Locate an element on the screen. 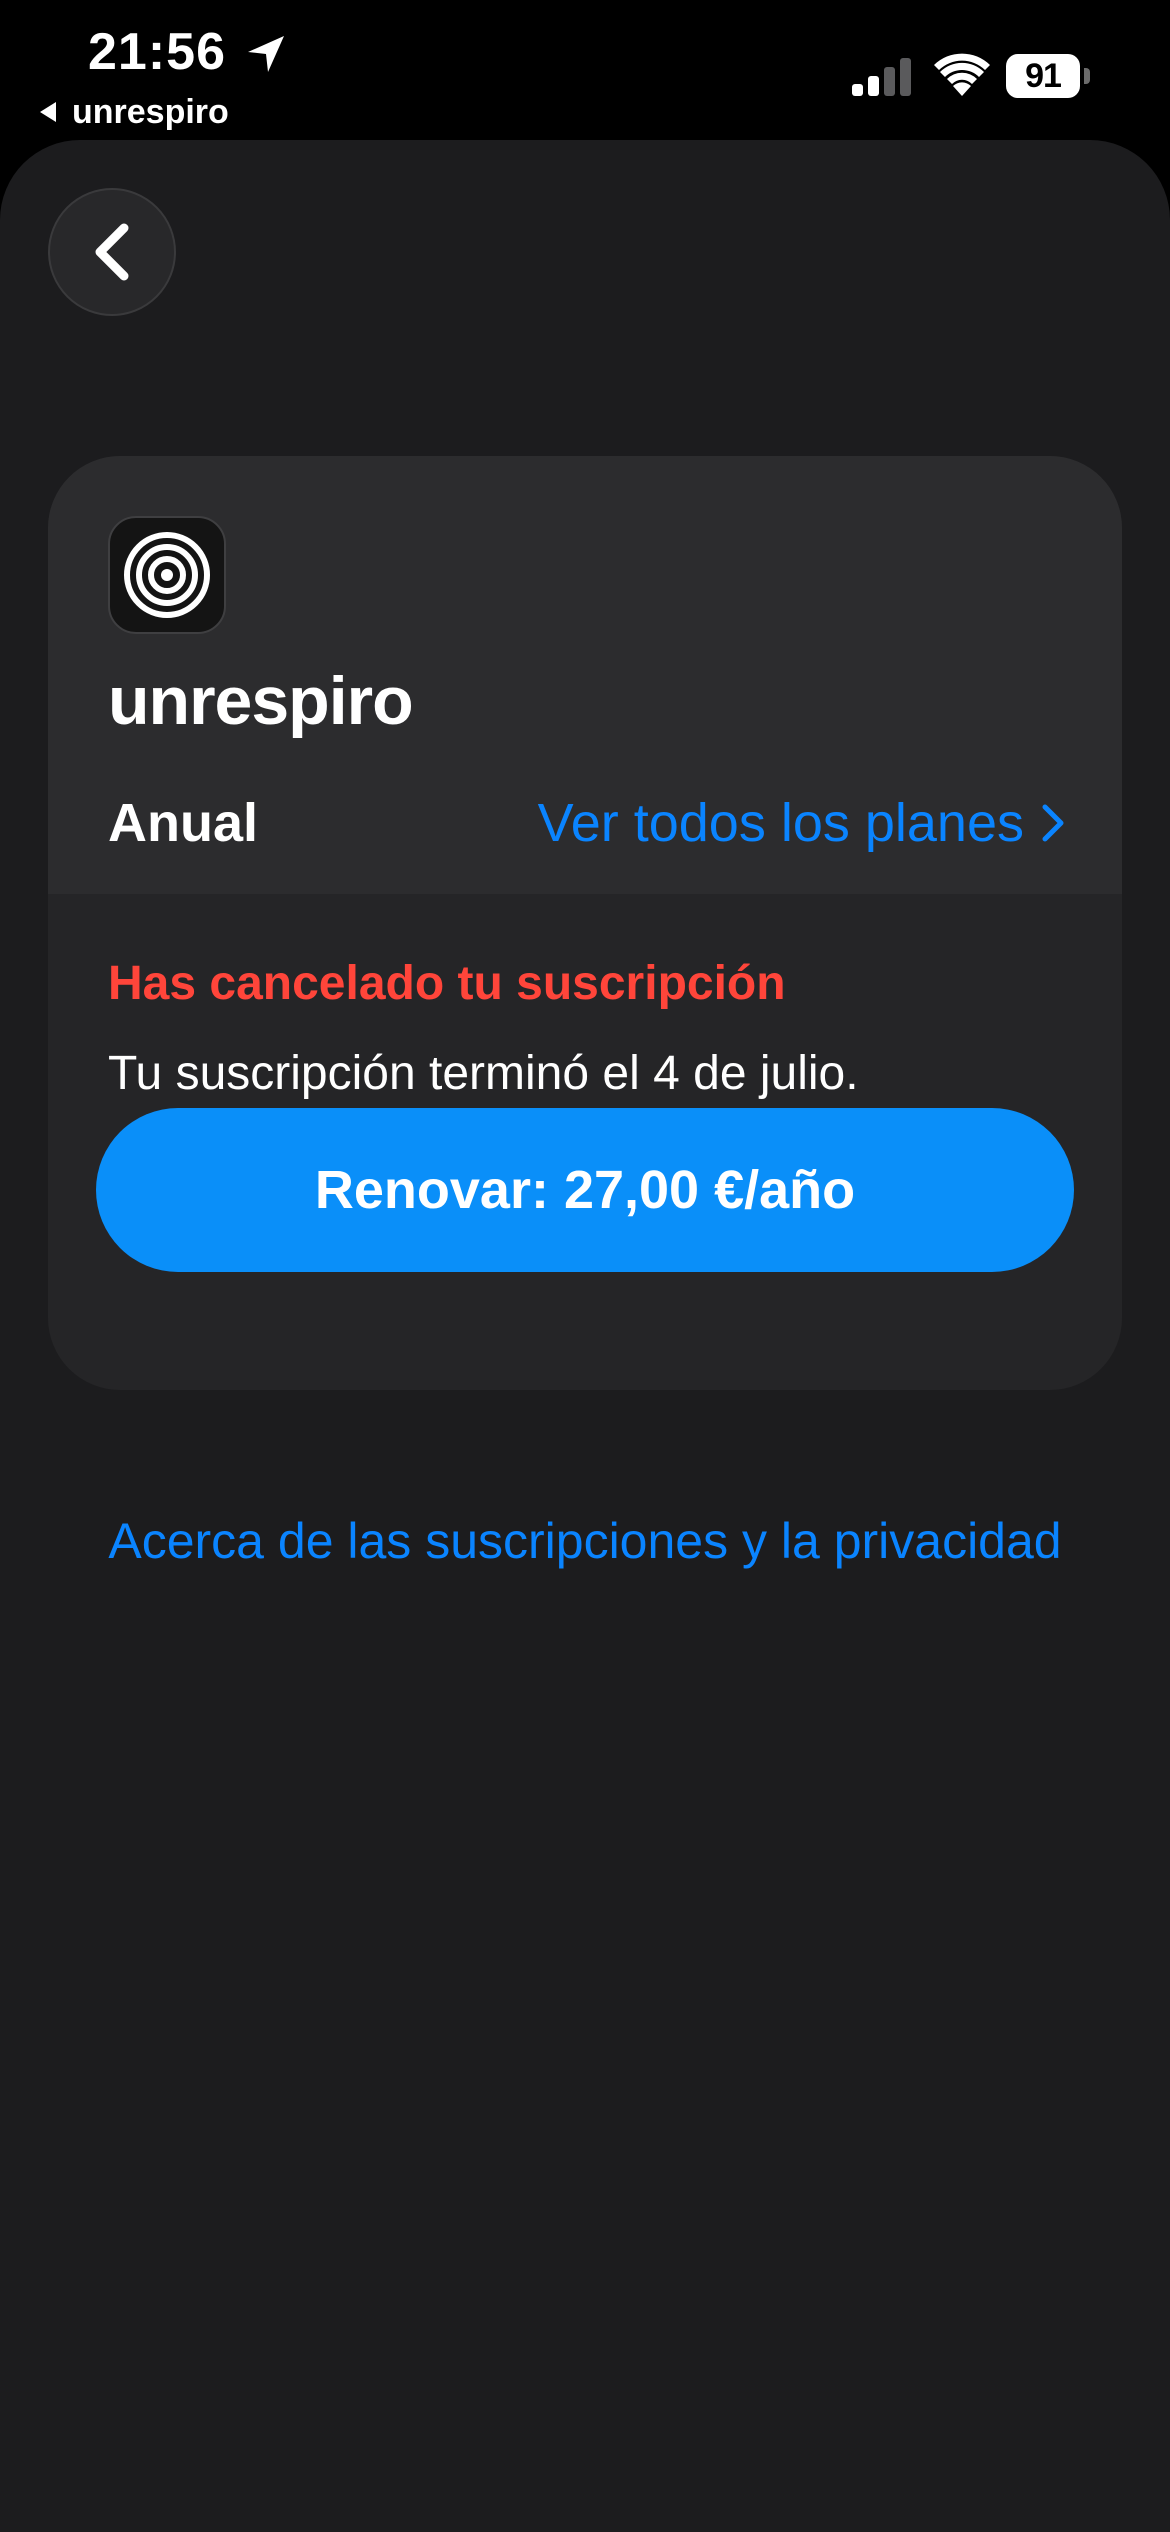  battery-icon: 91 is located at coordinates (1048, 76).